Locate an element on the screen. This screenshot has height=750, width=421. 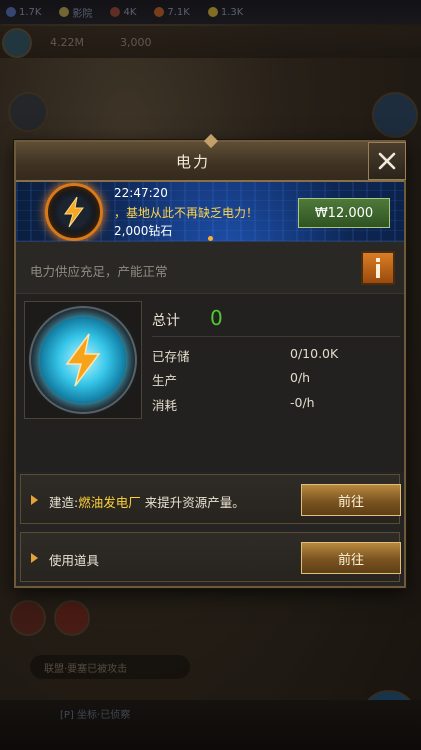
dialog-header: 电力 is located at coordinates (211, 157).